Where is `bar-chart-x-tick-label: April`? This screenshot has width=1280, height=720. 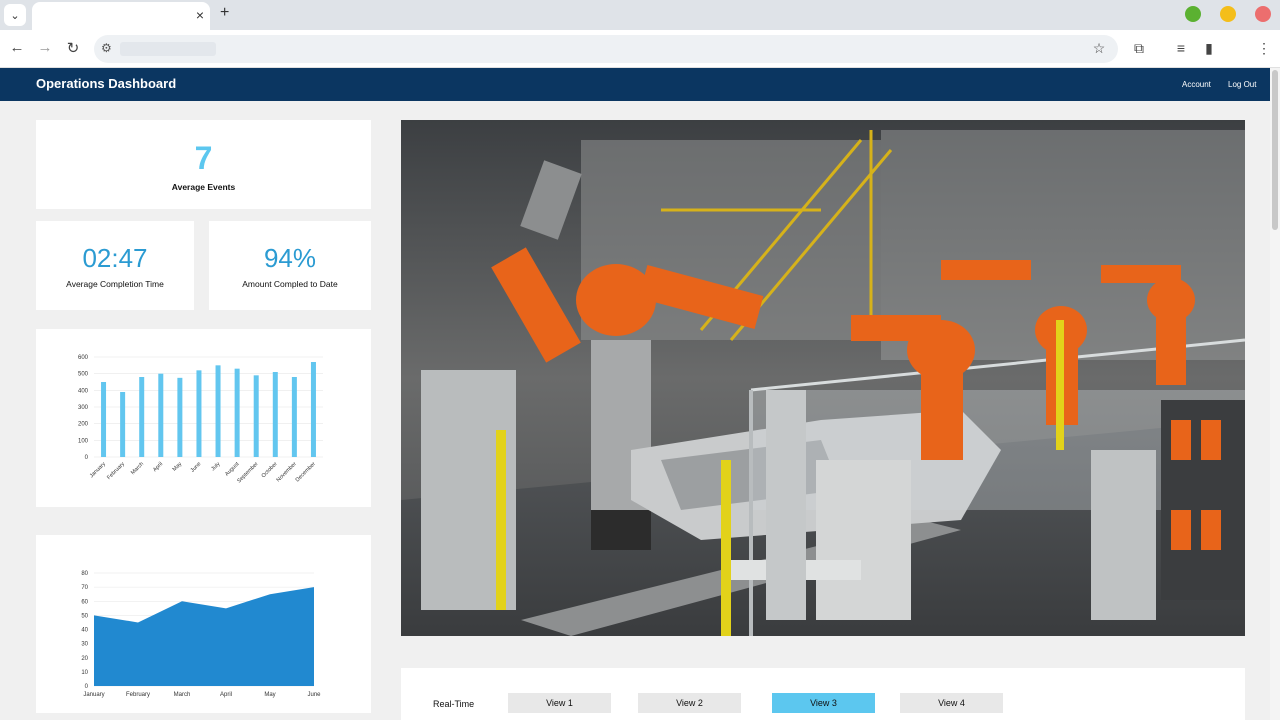 bar-chart-x-tick-label: April is located at coordinates (158, 467).